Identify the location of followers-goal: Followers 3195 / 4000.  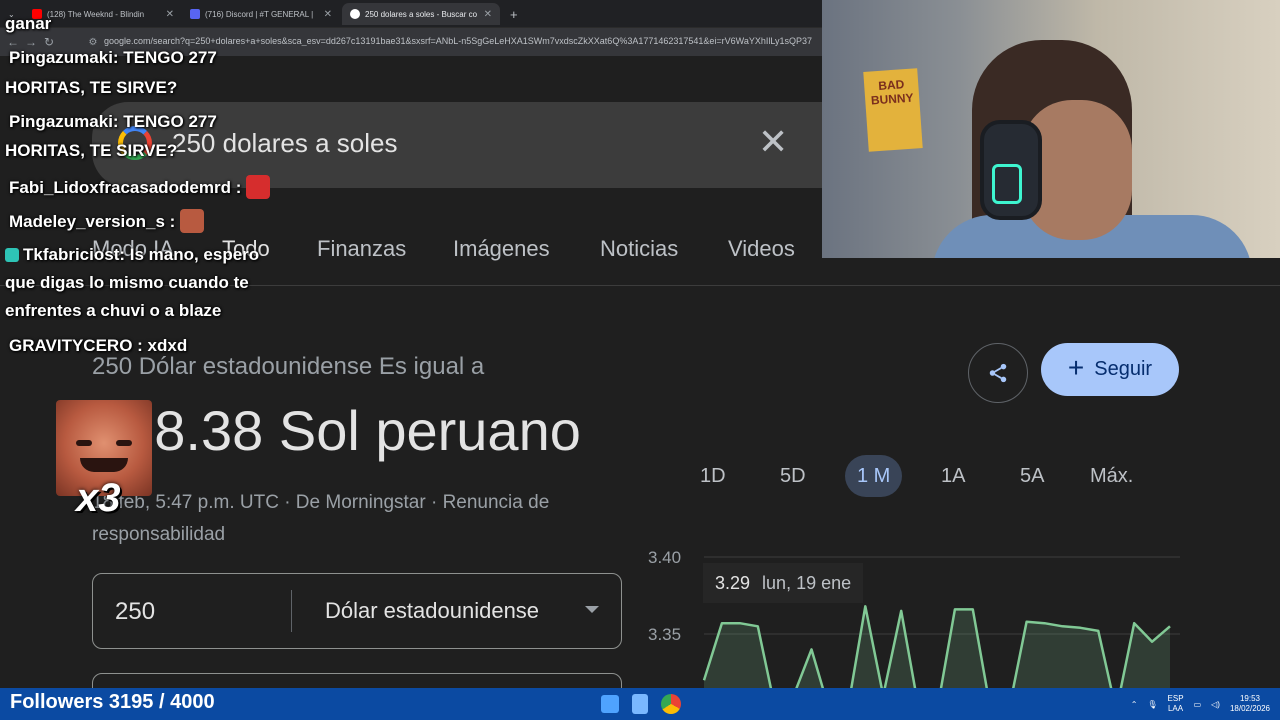
(112, 702).